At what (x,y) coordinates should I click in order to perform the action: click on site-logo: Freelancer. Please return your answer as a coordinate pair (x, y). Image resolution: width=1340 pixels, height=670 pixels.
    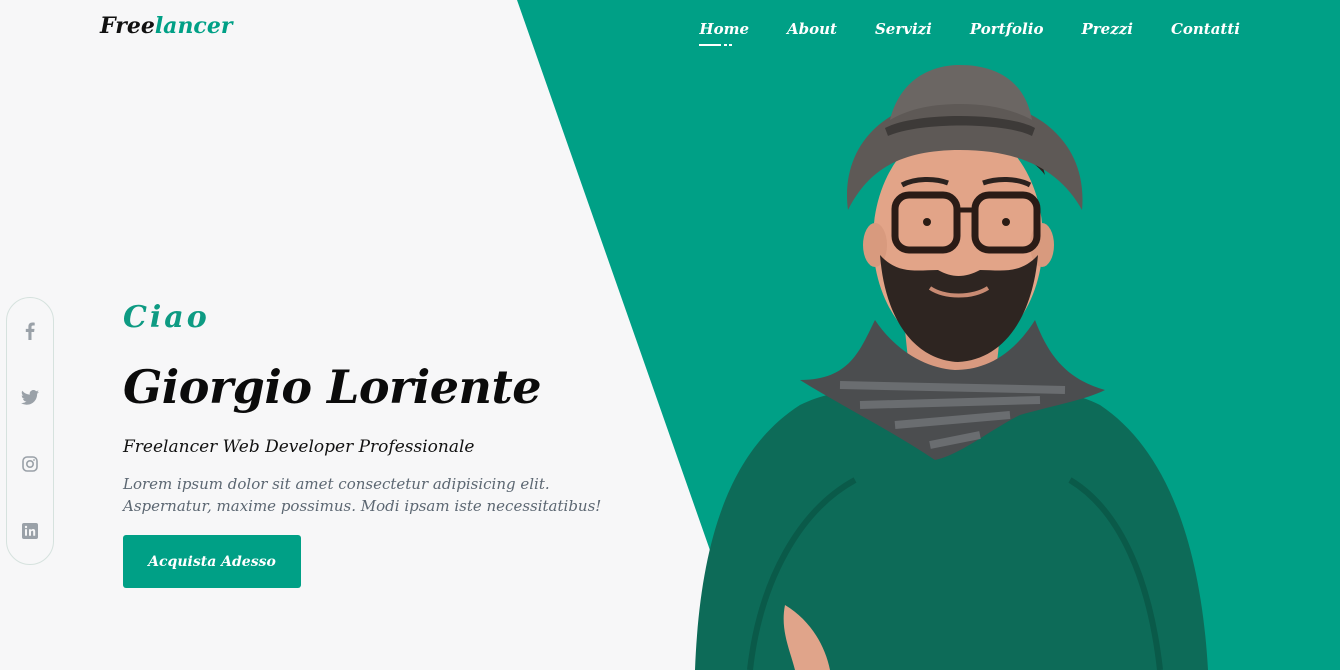
    Looking at the image, I should click on (166, 26).